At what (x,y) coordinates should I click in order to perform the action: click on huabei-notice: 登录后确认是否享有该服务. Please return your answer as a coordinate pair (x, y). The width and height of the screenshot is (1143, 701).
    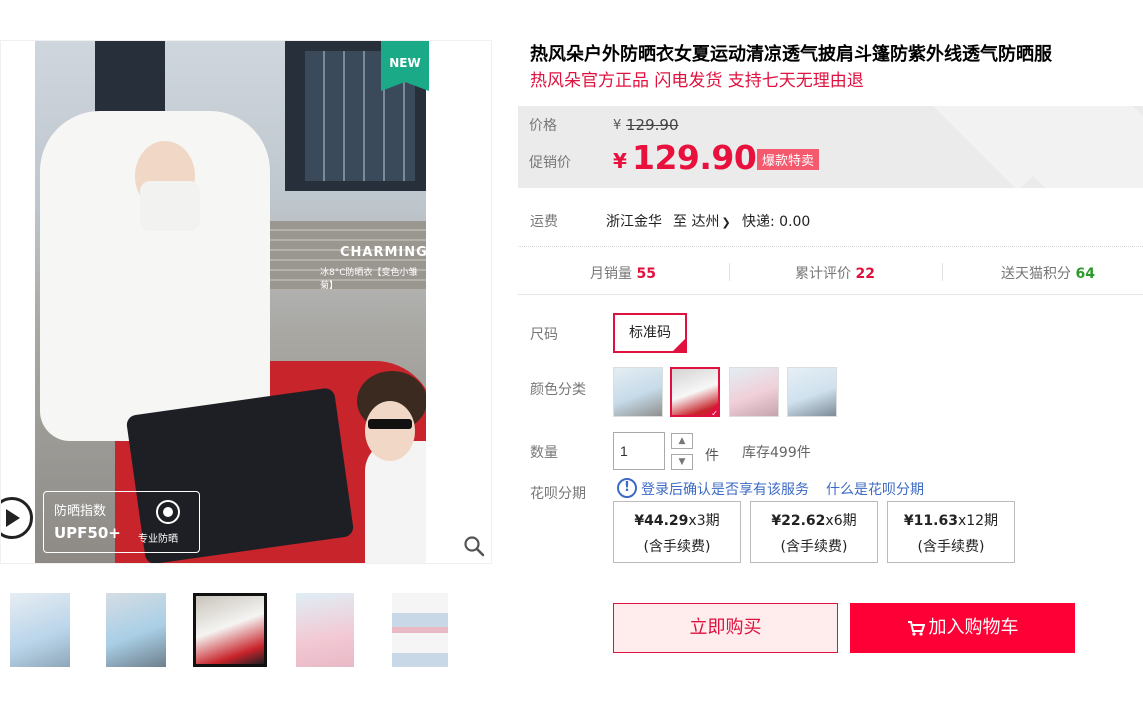
    Looking at the image, I should click on (725, 489).